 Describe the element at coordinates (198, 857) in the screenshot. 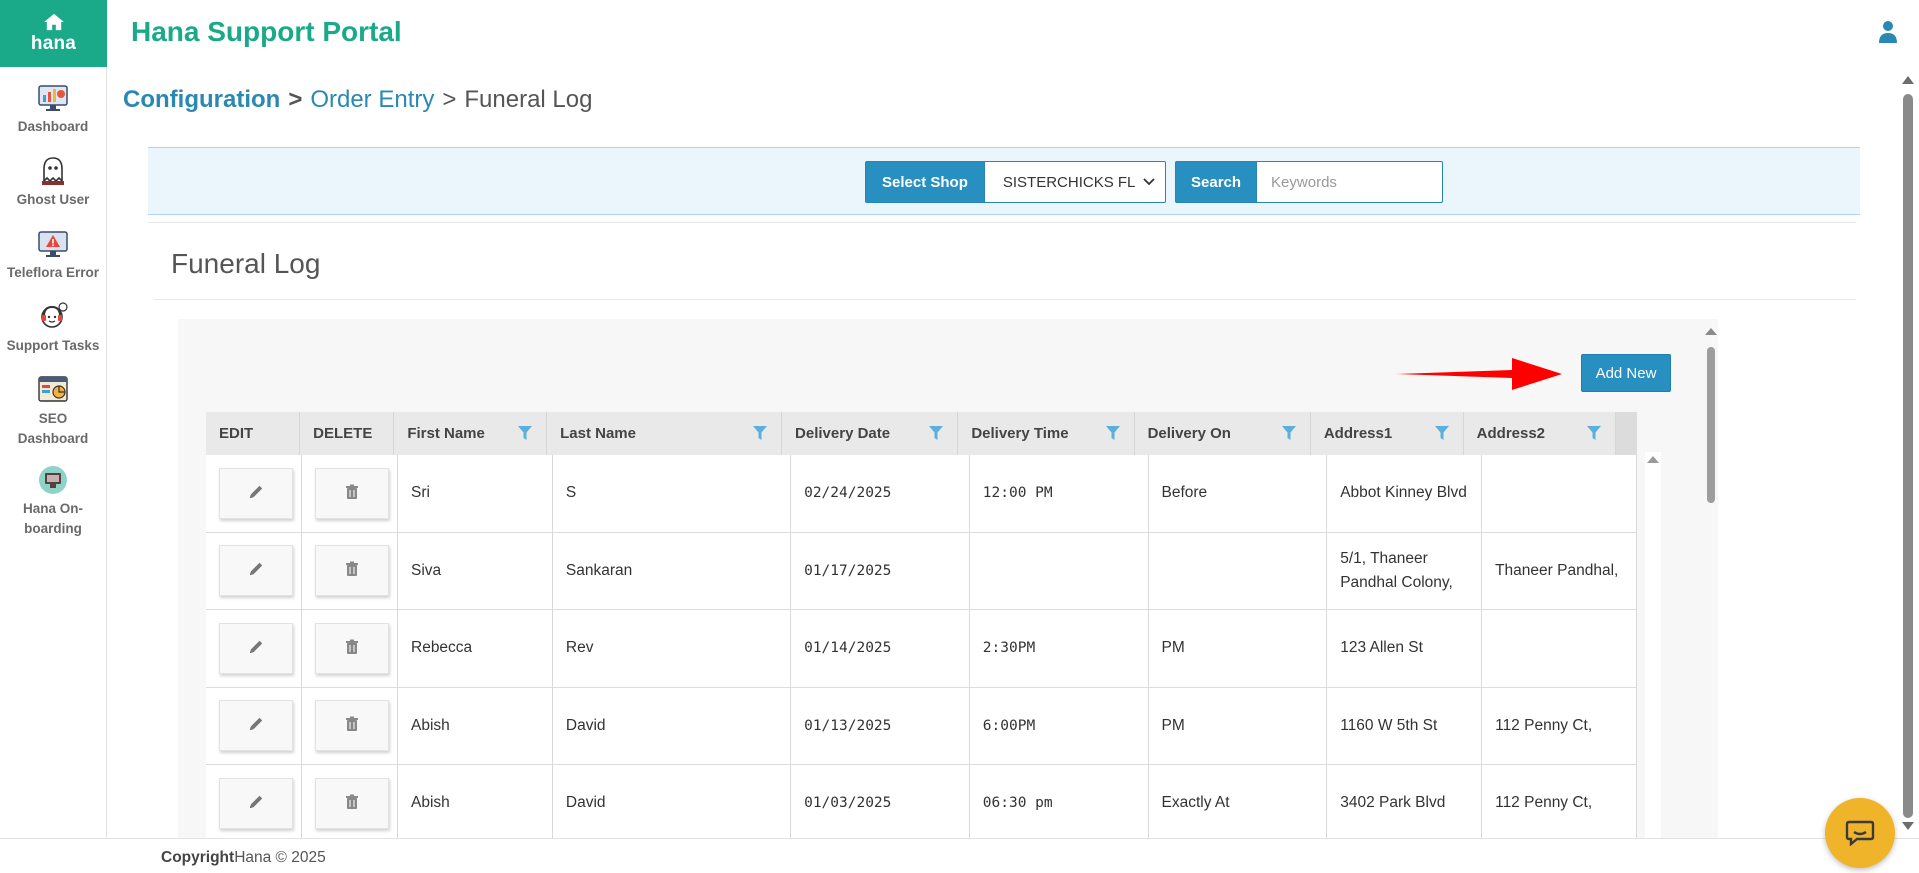

I see `copyright-label: Copyright` at that location.